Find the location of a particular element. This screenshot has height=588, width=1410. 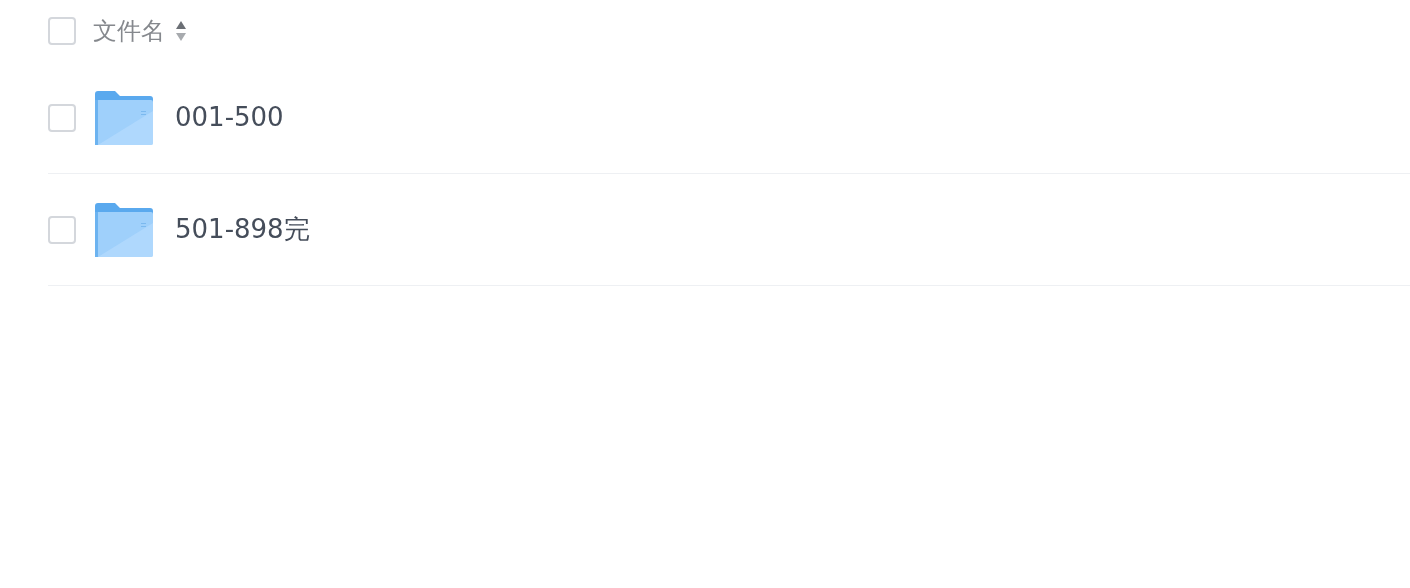

column-header: 文件名 is located at coordinates (129, 31).